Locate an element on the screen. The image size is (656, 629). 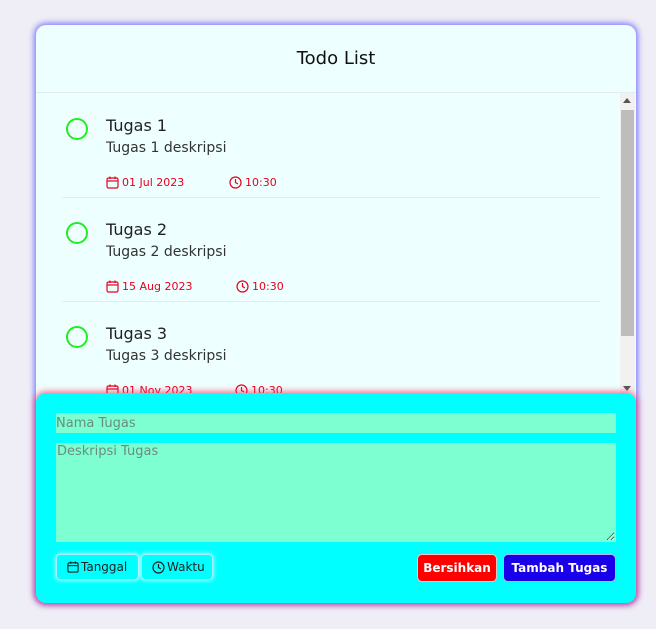
todo-title: Tugas 2 is located at coordinates (137, 229).